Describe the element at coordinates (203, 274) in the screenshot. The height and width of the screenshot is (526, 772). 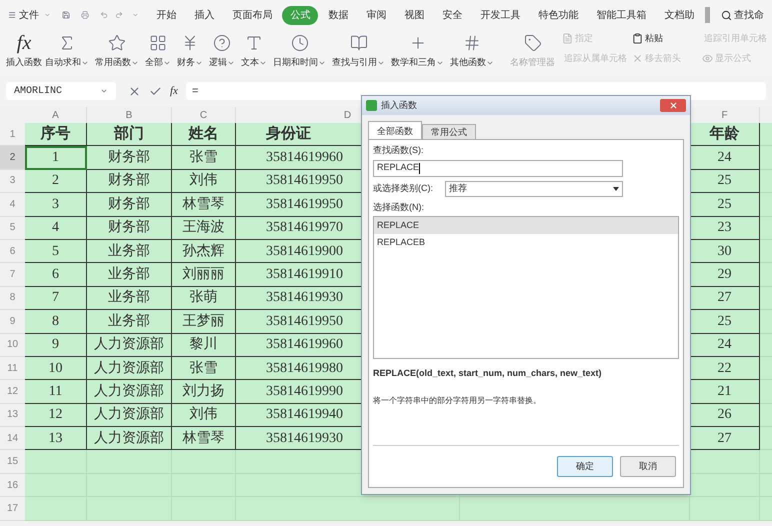
I see `table-cell-text: 刘丽丽` at that location.